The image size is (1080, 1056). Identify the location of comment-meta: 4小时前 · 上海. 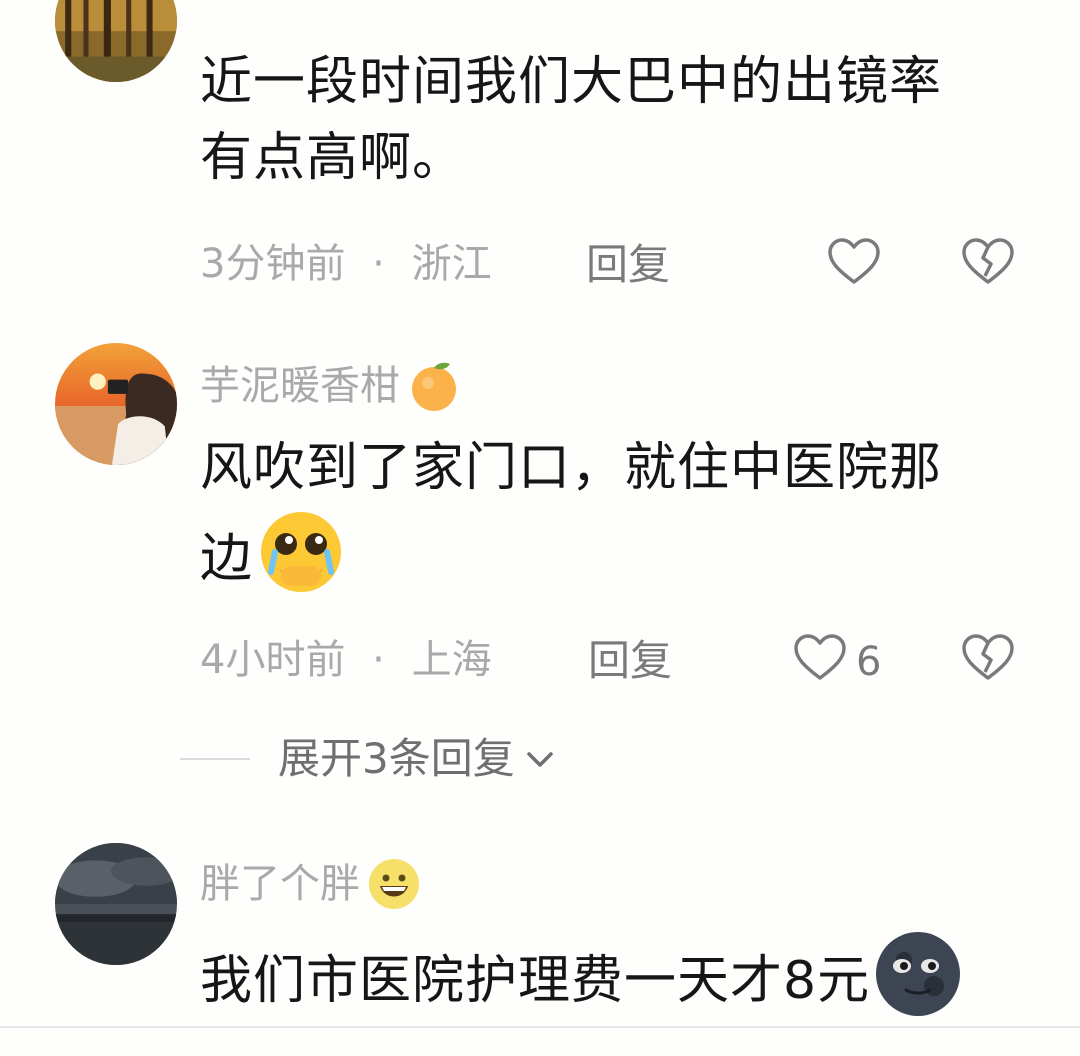
(346, 660).